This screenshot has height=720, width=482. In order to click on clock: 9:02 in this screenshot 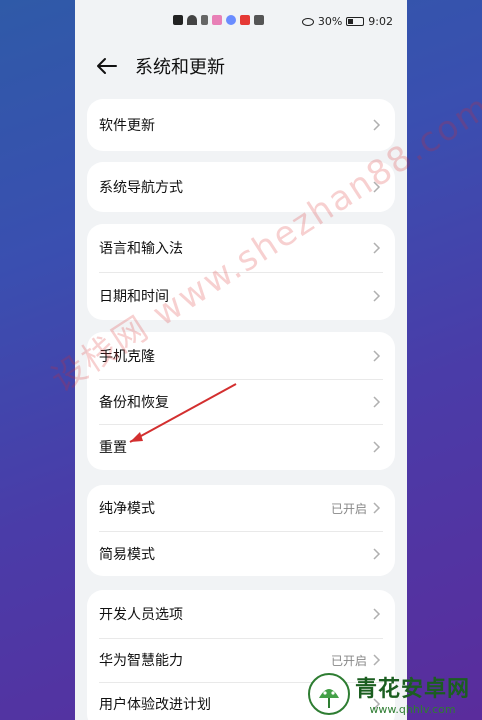, I will do `click(380, 21)`.